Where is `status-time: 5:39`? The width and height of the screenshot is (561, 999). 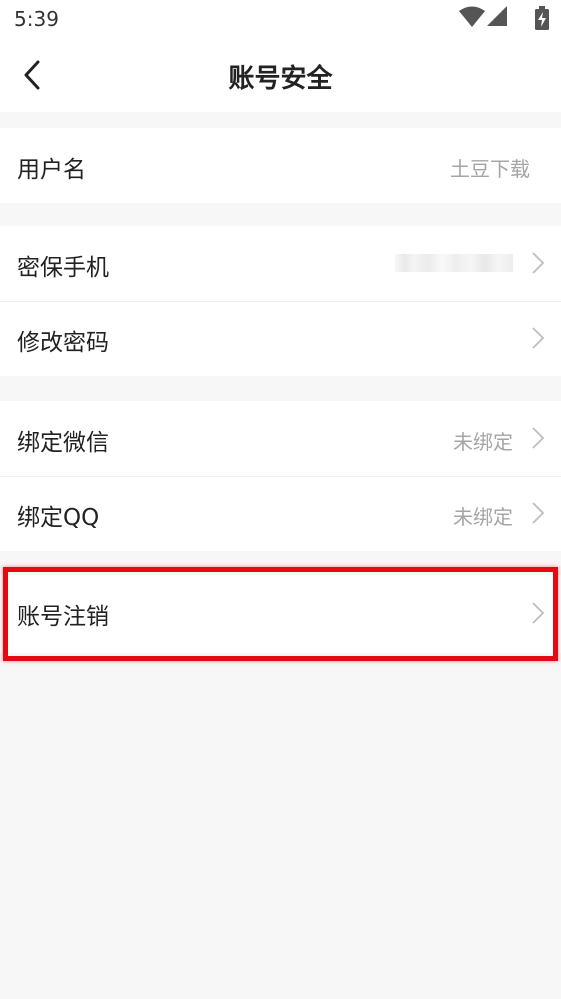
status-time: 5:39 is located at coordinates (36, 19).